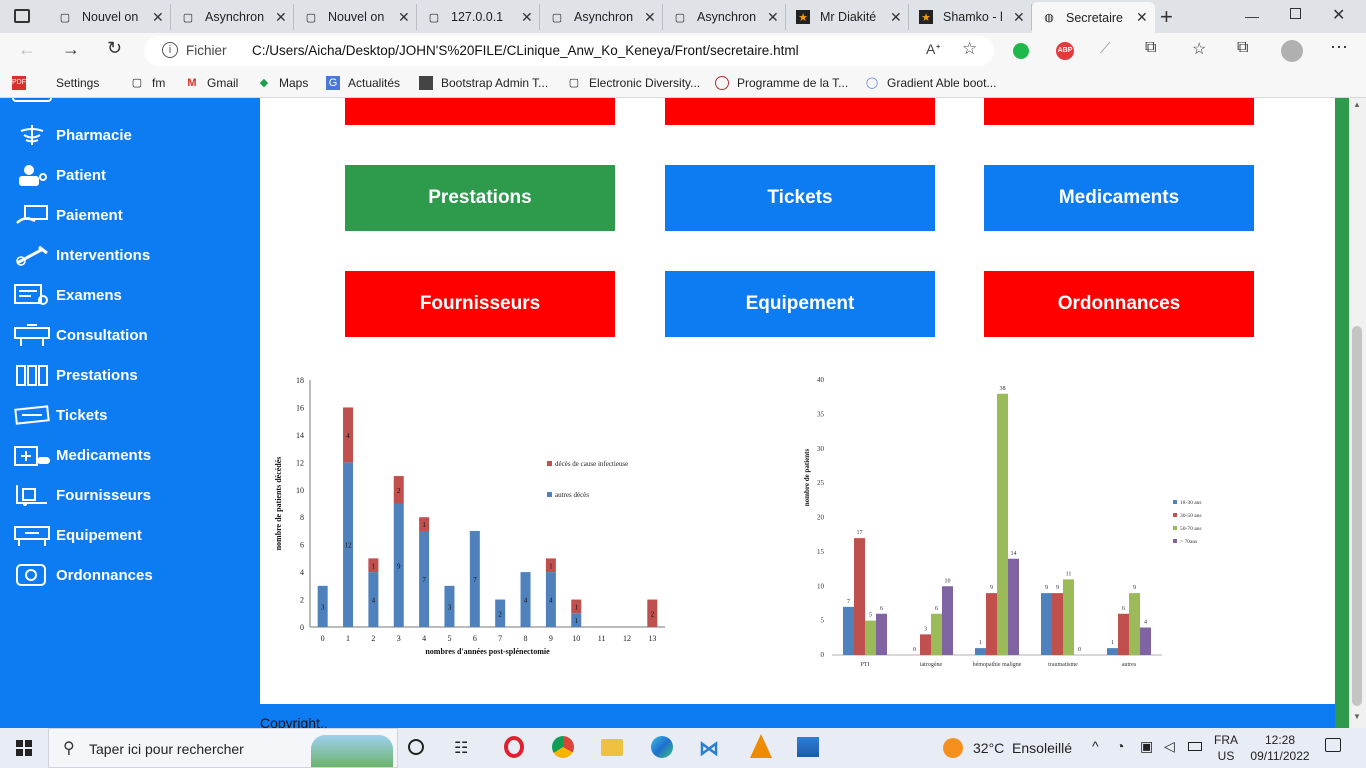 The height and width of the screenshot is (768, 1366). I want to click on scrollbar: ▲ ▼, so click(1357, 413).